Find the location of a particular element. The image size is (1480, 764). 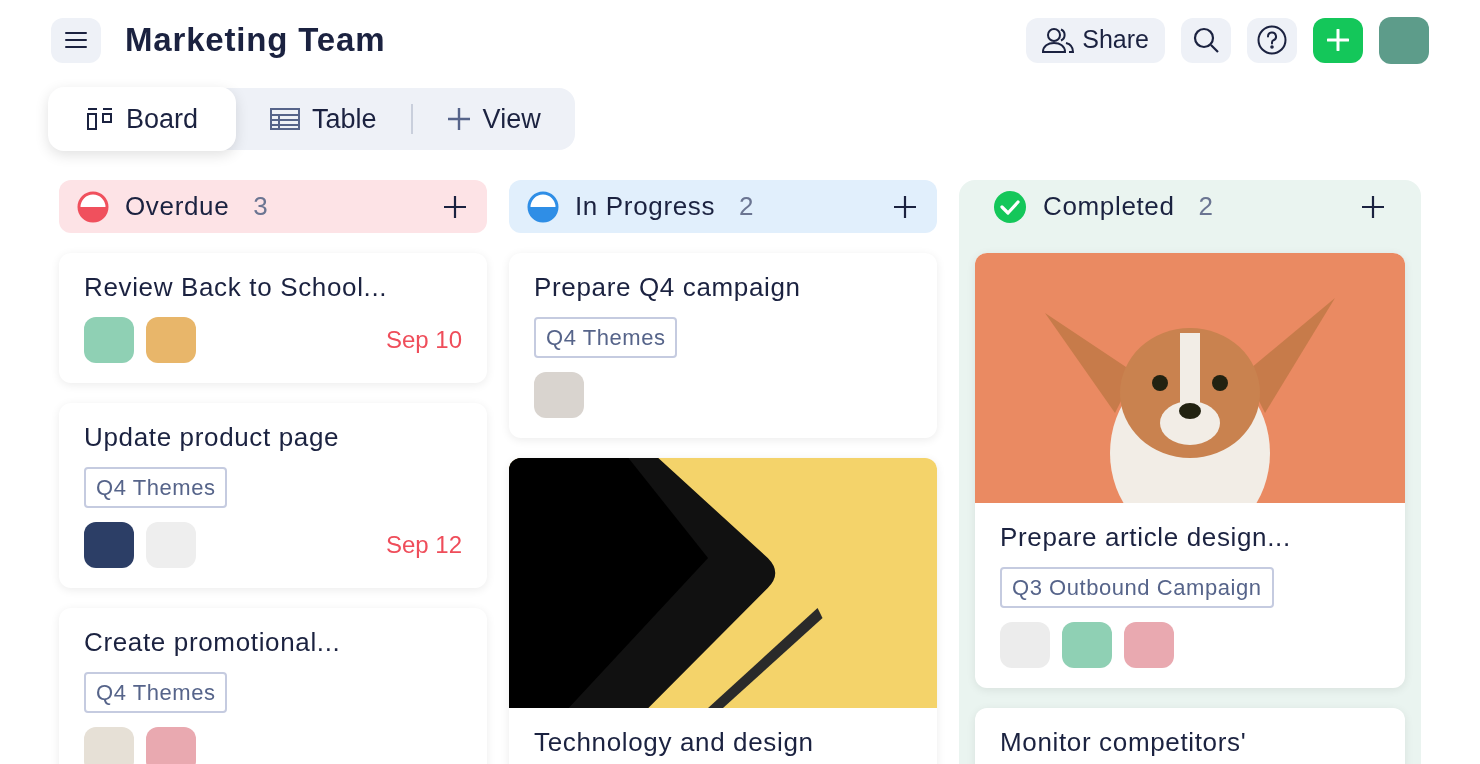

help-icon is located at coordinates (1272, 40).